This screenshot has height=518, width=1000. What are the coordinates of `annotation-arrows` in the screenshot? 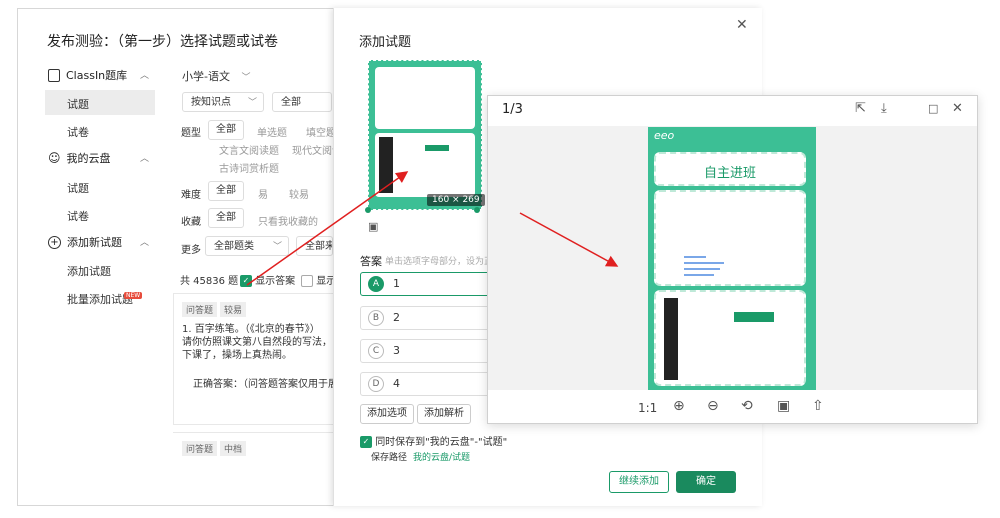 It's located at (432, 228).